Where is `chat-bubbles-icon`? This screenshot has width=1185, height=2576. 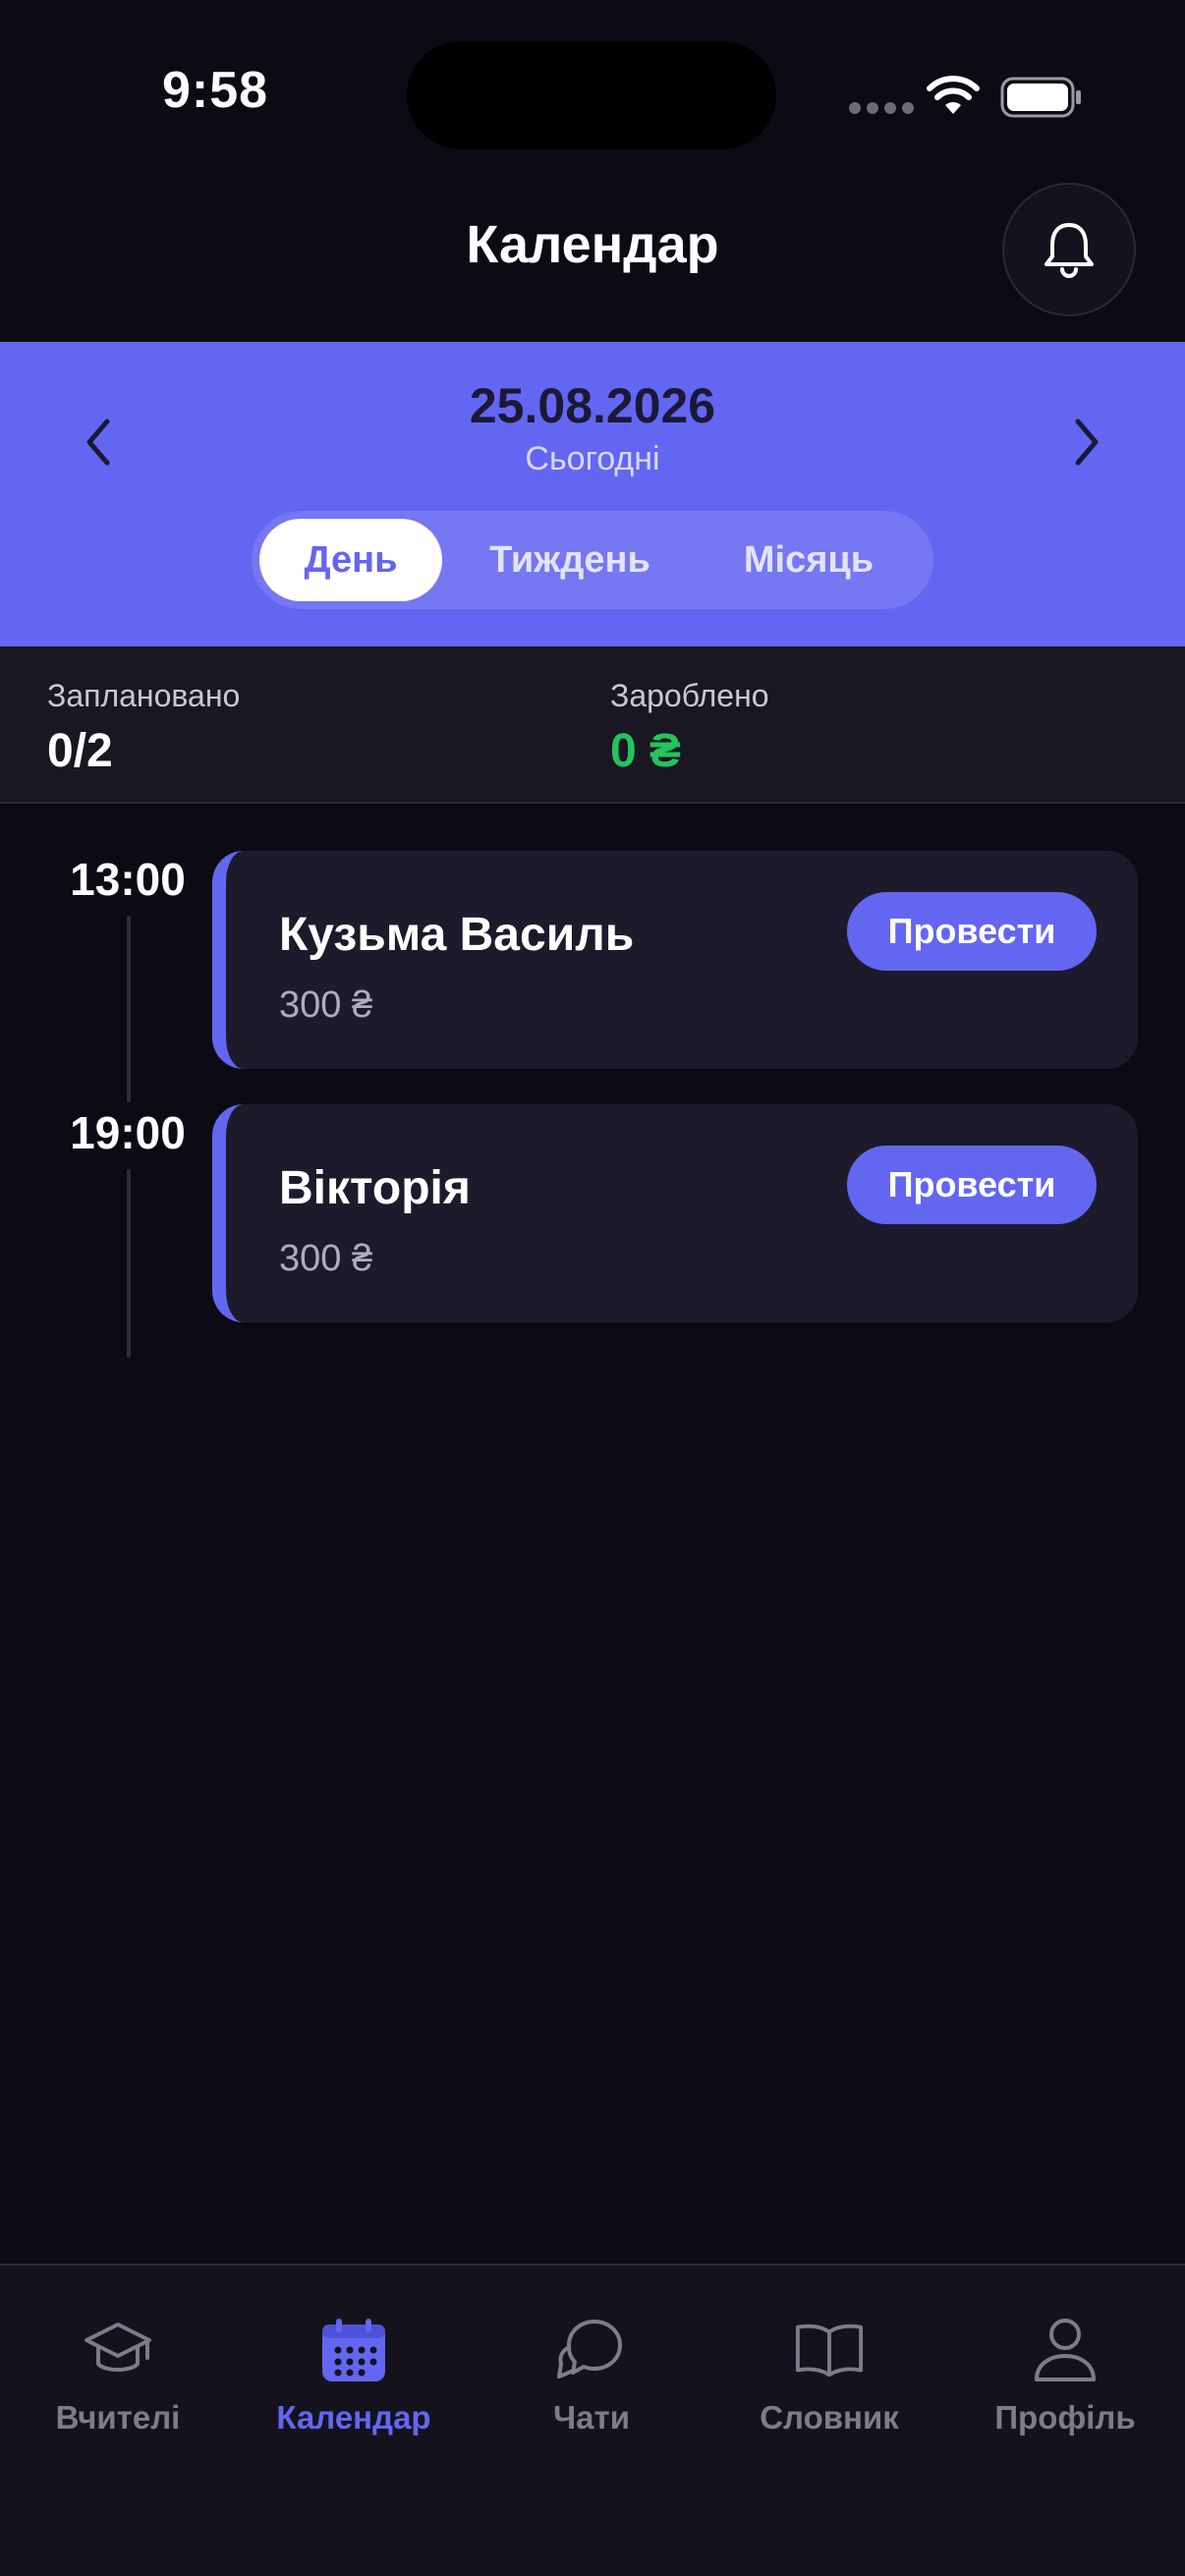 chat-bubbles-icon is located at coordinates (590, 2349).